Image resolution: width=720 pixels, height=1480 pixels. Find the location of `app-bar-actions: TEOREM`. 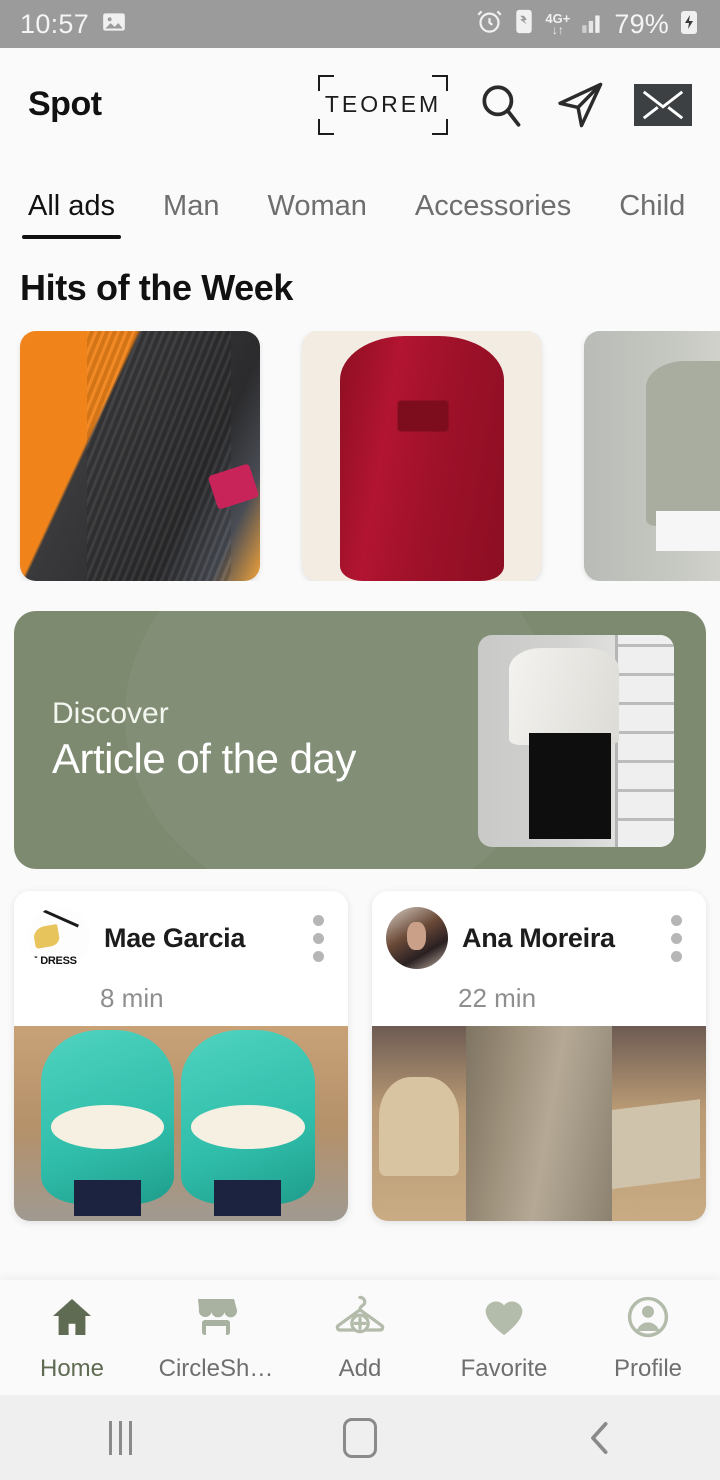

app-bar-actions: TEOREM is located at coordinates (505, 104).